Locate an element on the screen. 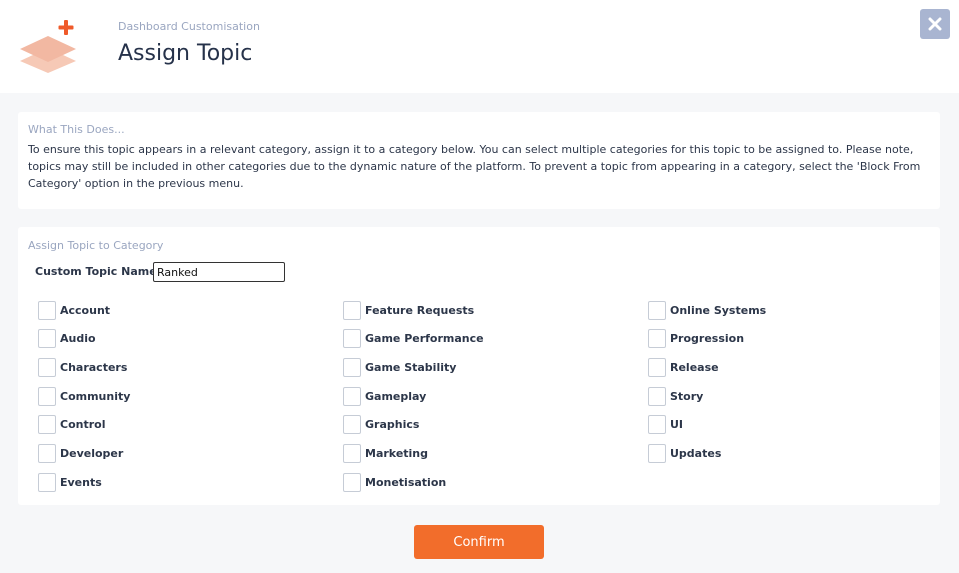  confirm-button: Confirm is located at coordinates (479, 542).